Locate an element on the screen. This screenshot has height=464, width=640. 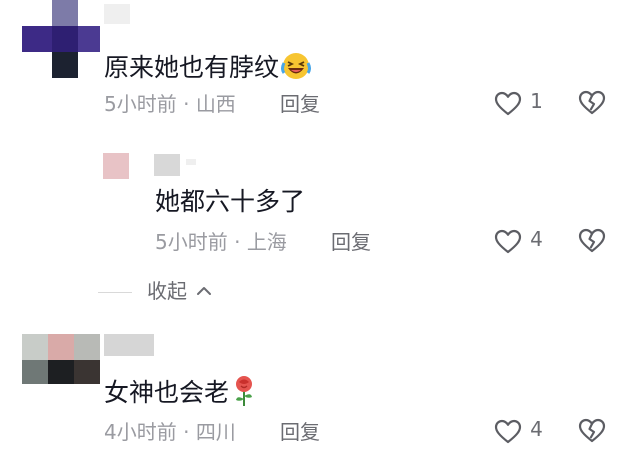
rose-emoji is located at coordinates (244, 391).